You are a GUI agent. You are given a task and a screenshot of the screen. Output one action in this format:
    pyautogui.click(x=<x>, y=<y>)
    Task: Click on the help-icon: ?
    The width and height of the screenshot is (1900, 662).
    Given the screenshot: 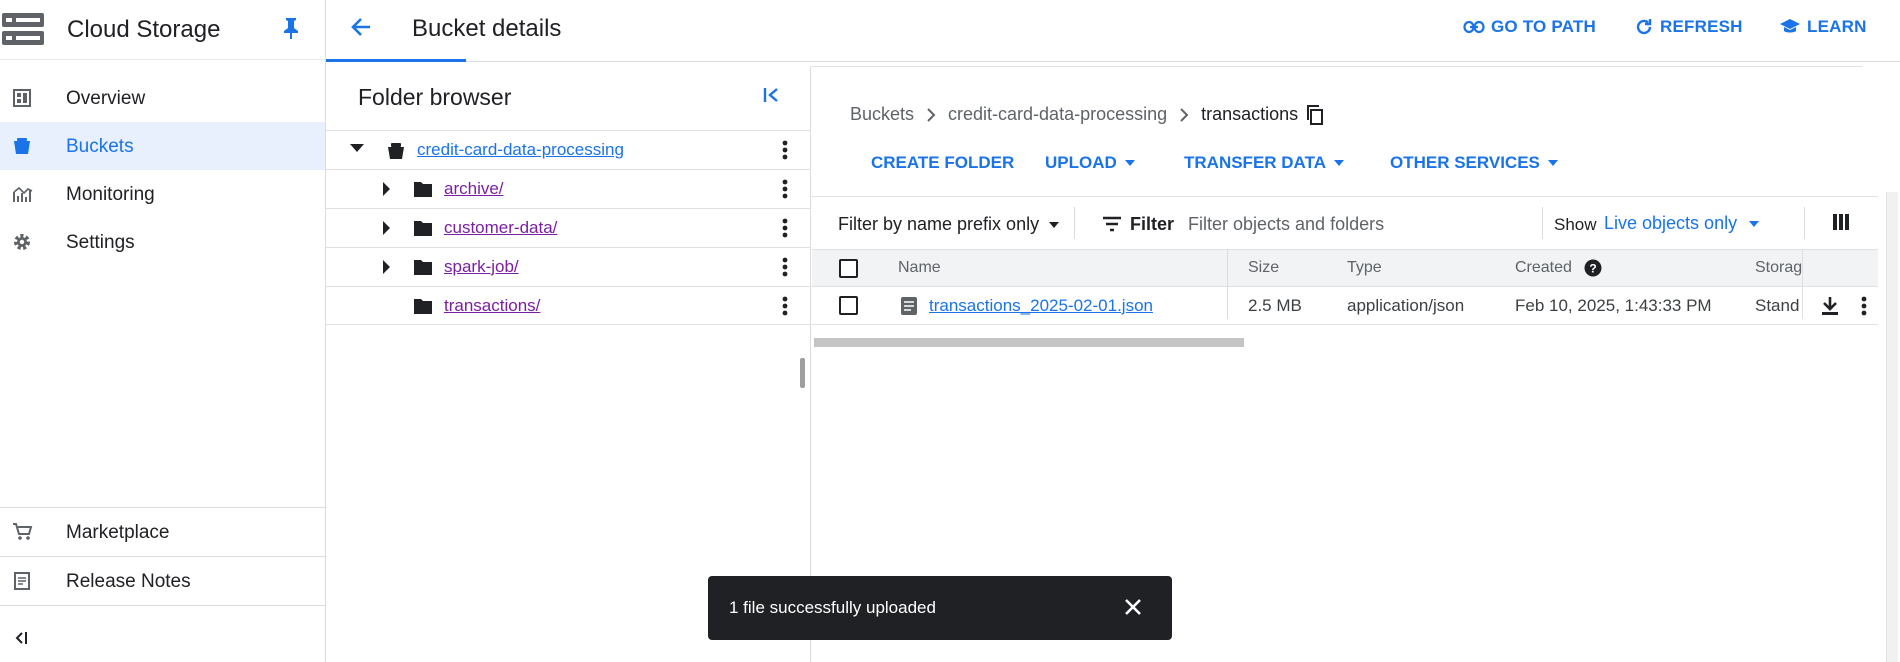 What is the action you would take?
    pyautogui.click(x=1593, y=268)
    